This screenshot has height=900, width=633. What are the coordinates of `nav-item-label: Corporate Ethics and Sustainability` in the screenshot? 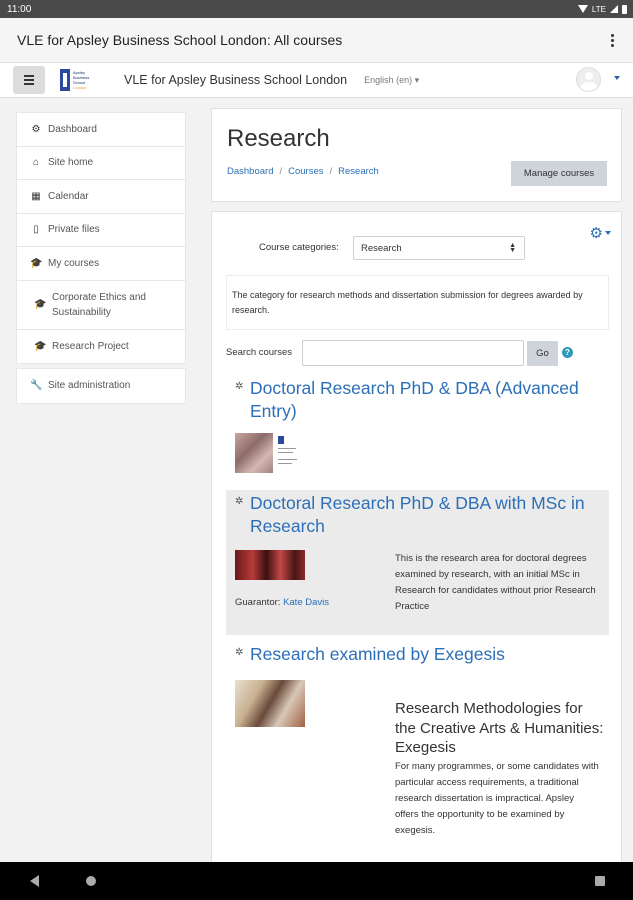 It's located at (99, 304).